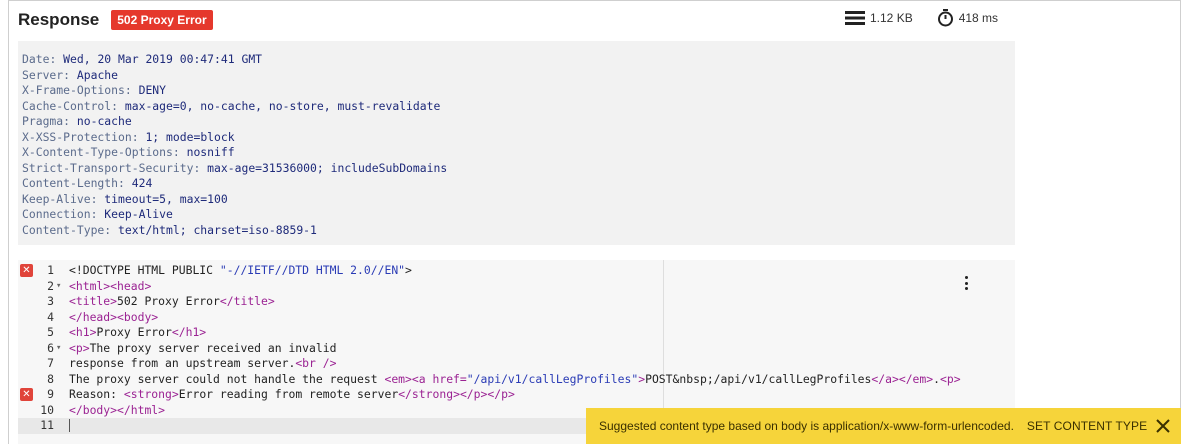 This screenshot has height=444, width=1181. I want to click on line-number: 6, so click(50, 347).